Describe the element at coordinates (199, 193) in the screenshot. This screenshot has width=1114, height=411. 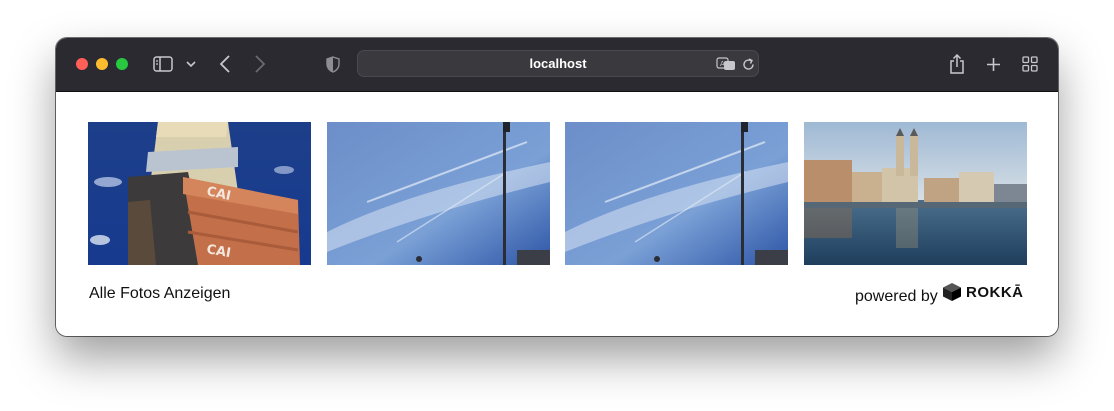
I see `gallery-photo-containers: CAI CAI` at that location.